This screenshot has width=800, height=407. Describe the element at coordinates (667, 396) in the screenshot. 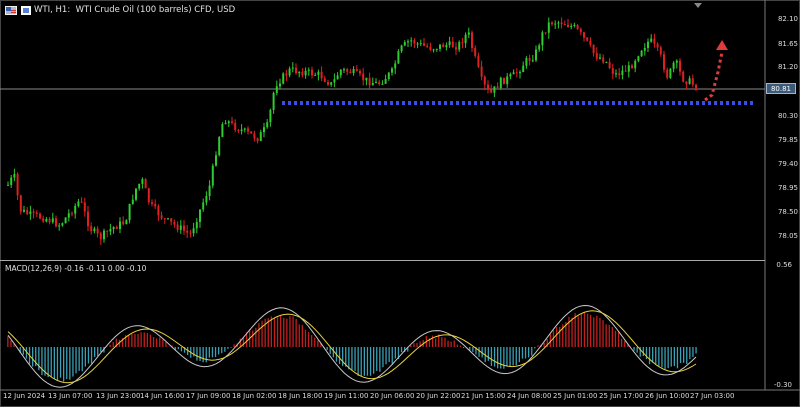

I see `time-tick-label: 26 Jun 10:00` at that location.